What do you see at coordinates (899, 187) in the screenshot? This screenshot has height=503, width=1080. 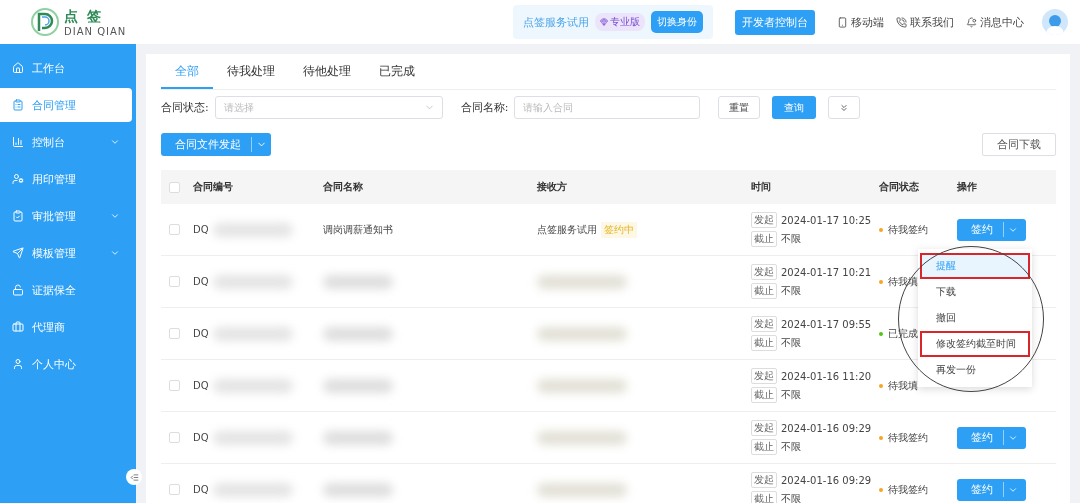 I see `column-header: 合同状态` at bounding box center [899, 187].